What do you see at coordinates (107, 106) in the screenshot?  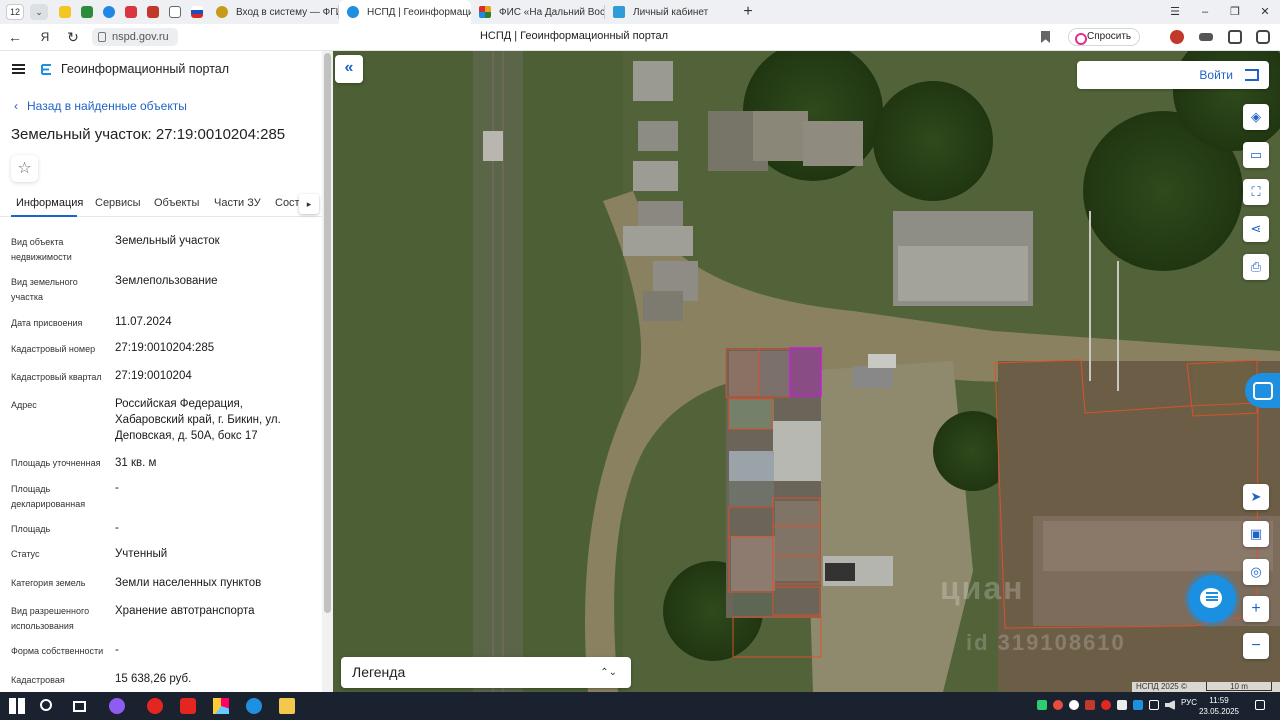 I see `back-link-label: Назад в найденные объекты` at bounding box center [107, 106].